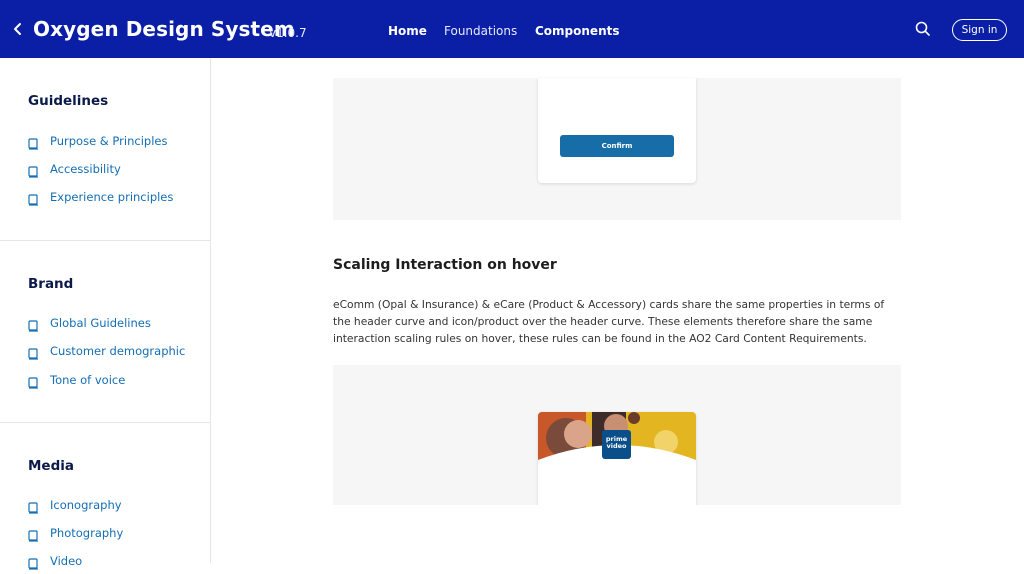 The height and width of the screenshot is (574, 1024). I want to click on sidebar-item-experience-principles: Experience principles, so click(100, 197).